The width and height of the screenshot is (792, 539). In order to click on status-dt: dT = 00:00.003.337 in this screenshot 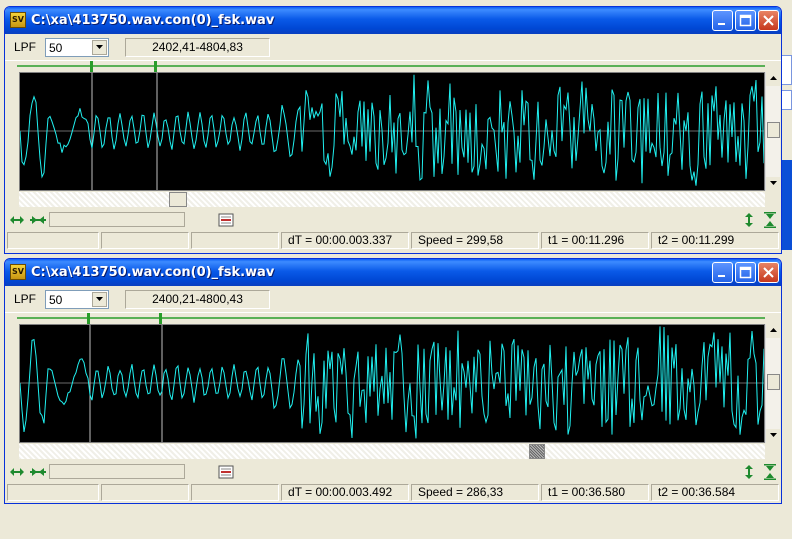, I will do `click(345, 240)`.